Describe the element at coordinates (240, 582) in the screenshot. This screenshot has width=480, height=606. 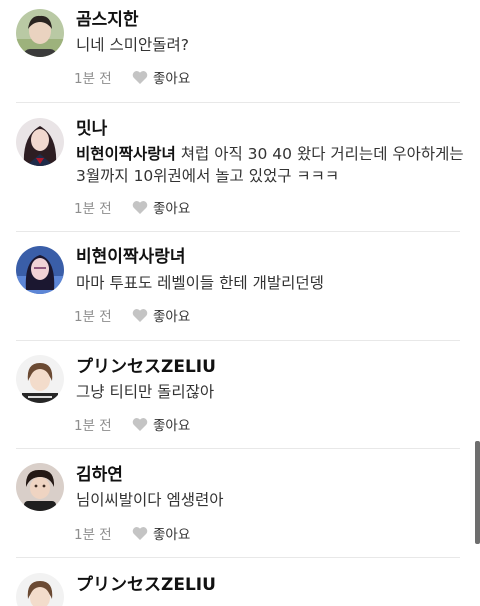
I see `comment-item: プリンセスZELIU` at that location.